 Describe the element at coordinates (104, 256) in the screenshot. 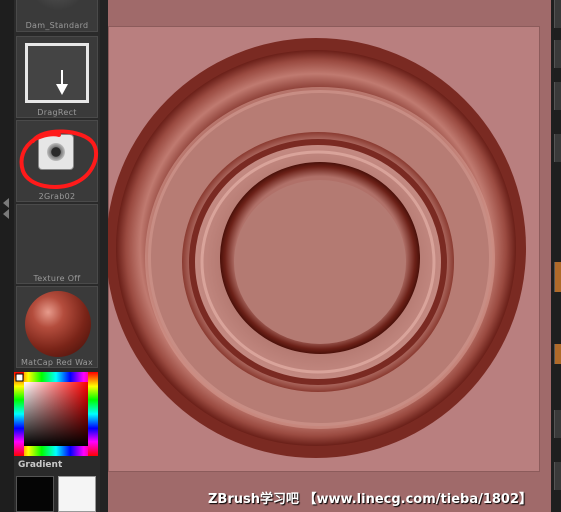

I see `tray-divider` at that location.